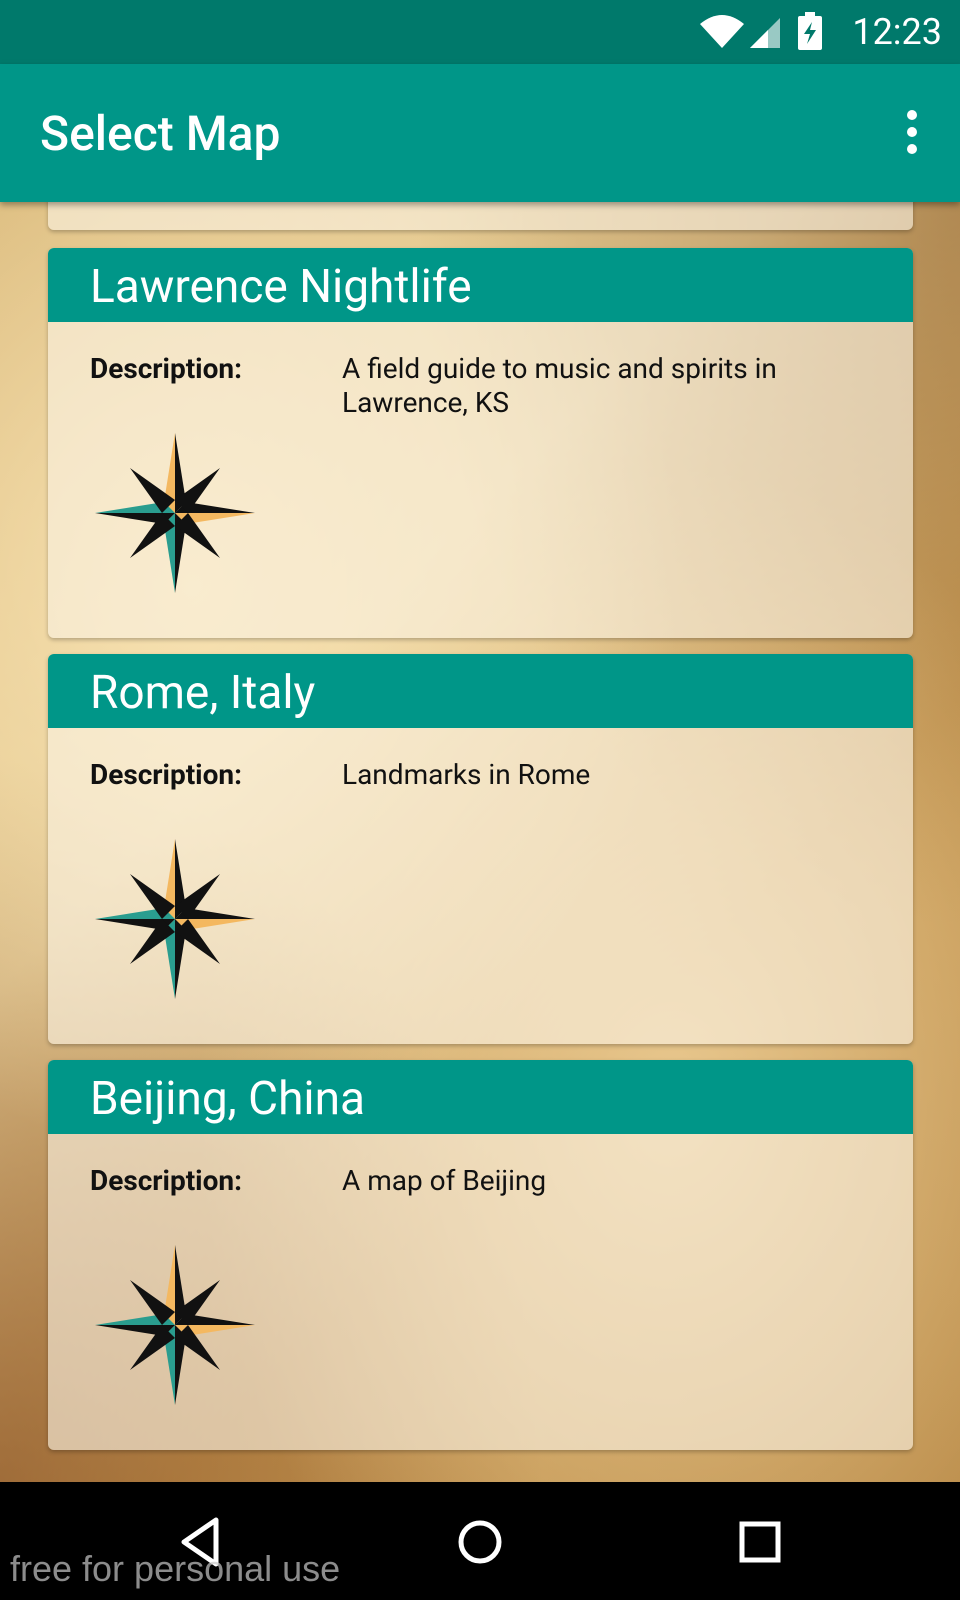  I want to click on home-icon, so click(480, 1542).